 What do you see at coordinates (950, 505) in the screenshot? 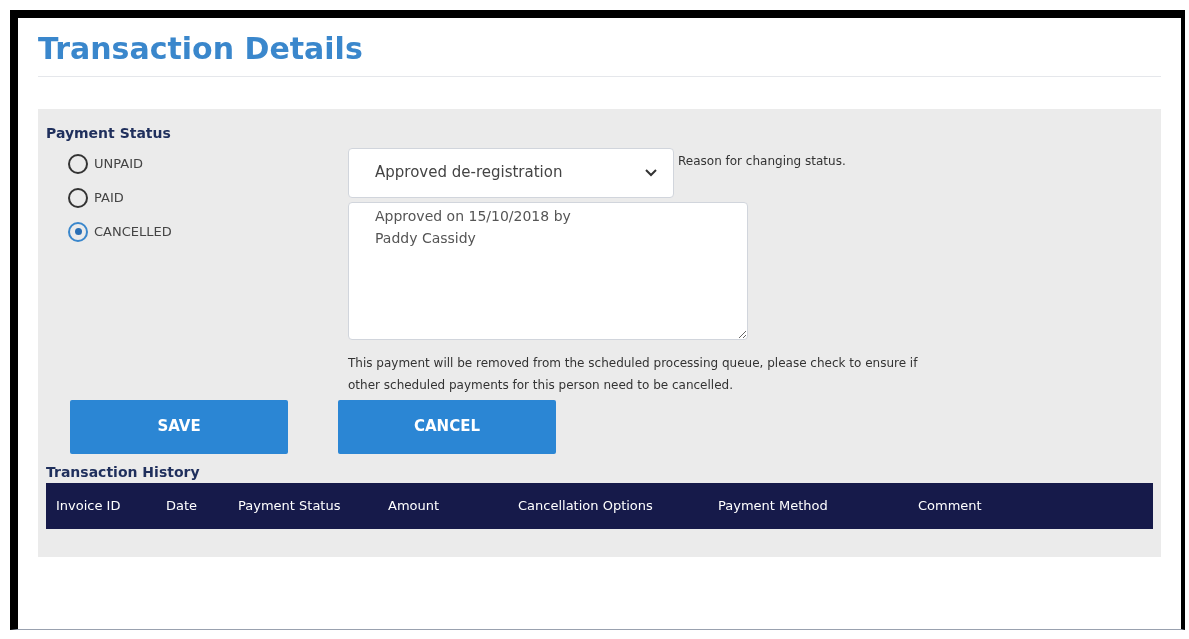
I see `column-header: Comment` at bounding box center [950, 505].